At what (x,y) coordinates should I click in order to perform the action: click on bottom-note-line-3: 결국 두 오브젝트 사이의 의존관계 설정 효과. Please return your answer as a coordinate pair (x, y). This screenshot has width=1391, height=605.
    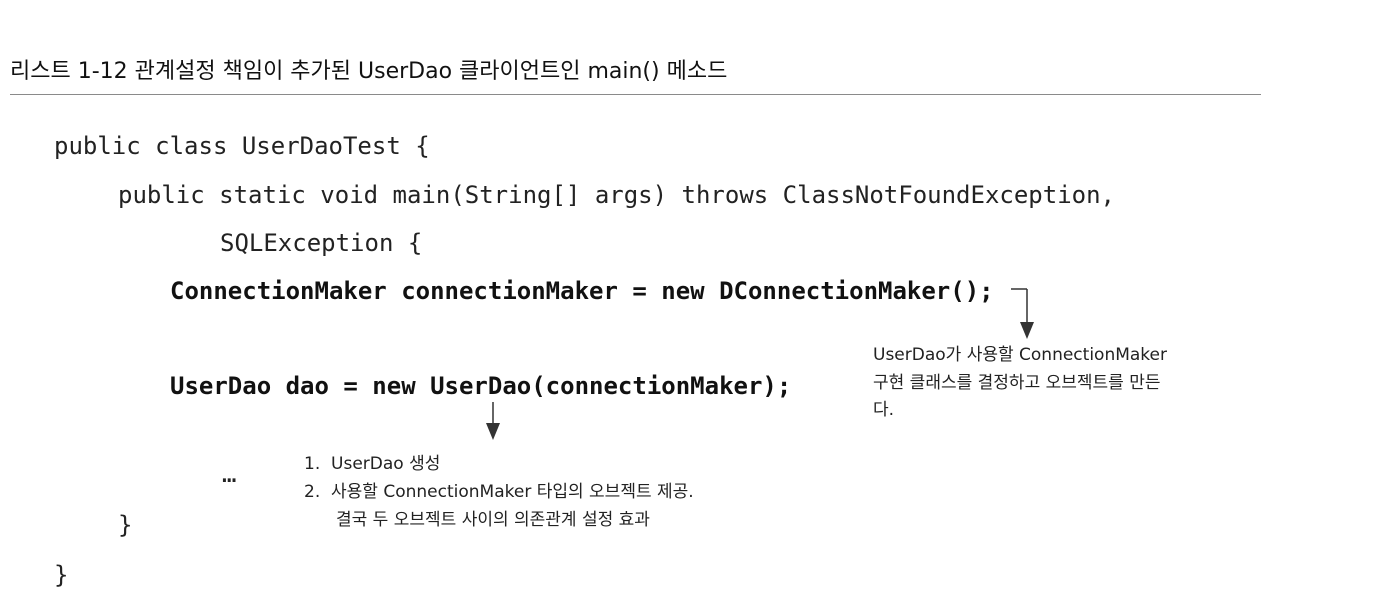
    Looking at the image, I should click on (493, 520).